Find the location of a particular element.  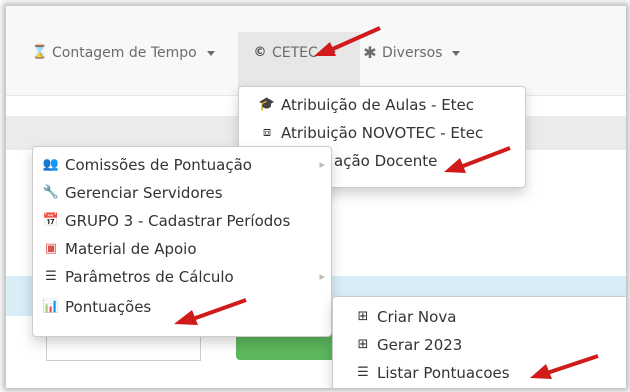

menu-item-gerenciar-servidores: 🔧 Gerenciar Servidores is located at coordinates (182, 193).